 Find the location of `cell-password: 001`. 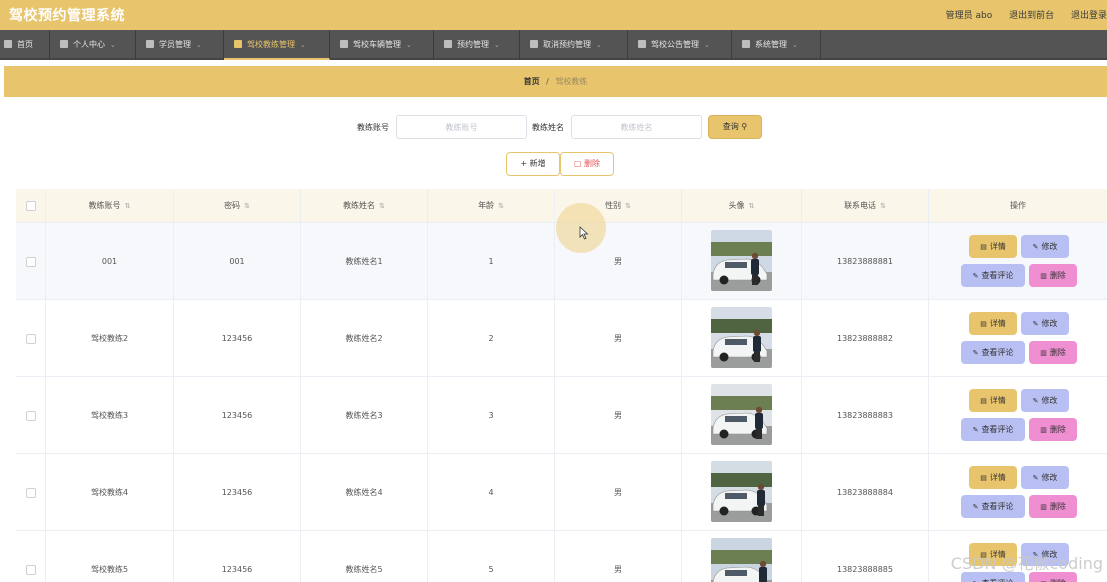

cell-password: 001 is located at coordinates (237, 261).